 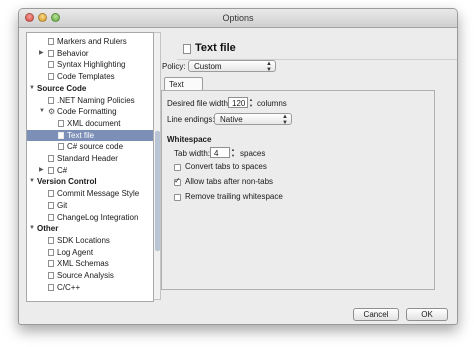 I want to click on tree-scrollbar, so click(x=157, y=166).